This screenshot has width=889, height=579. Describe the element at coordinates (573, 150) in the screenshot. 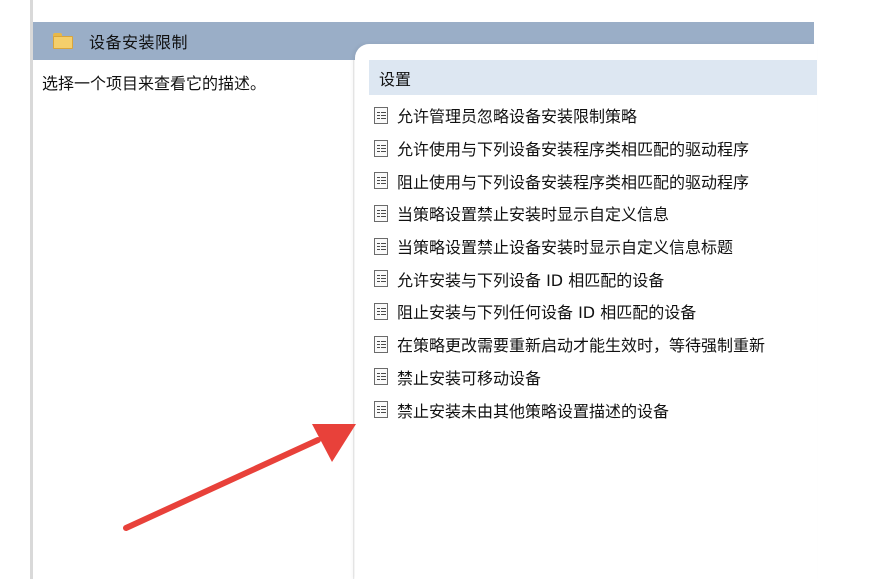

I see `list-item-label: 允许使用与下列设备安装程序类相匹配的驱动程序` at that location.